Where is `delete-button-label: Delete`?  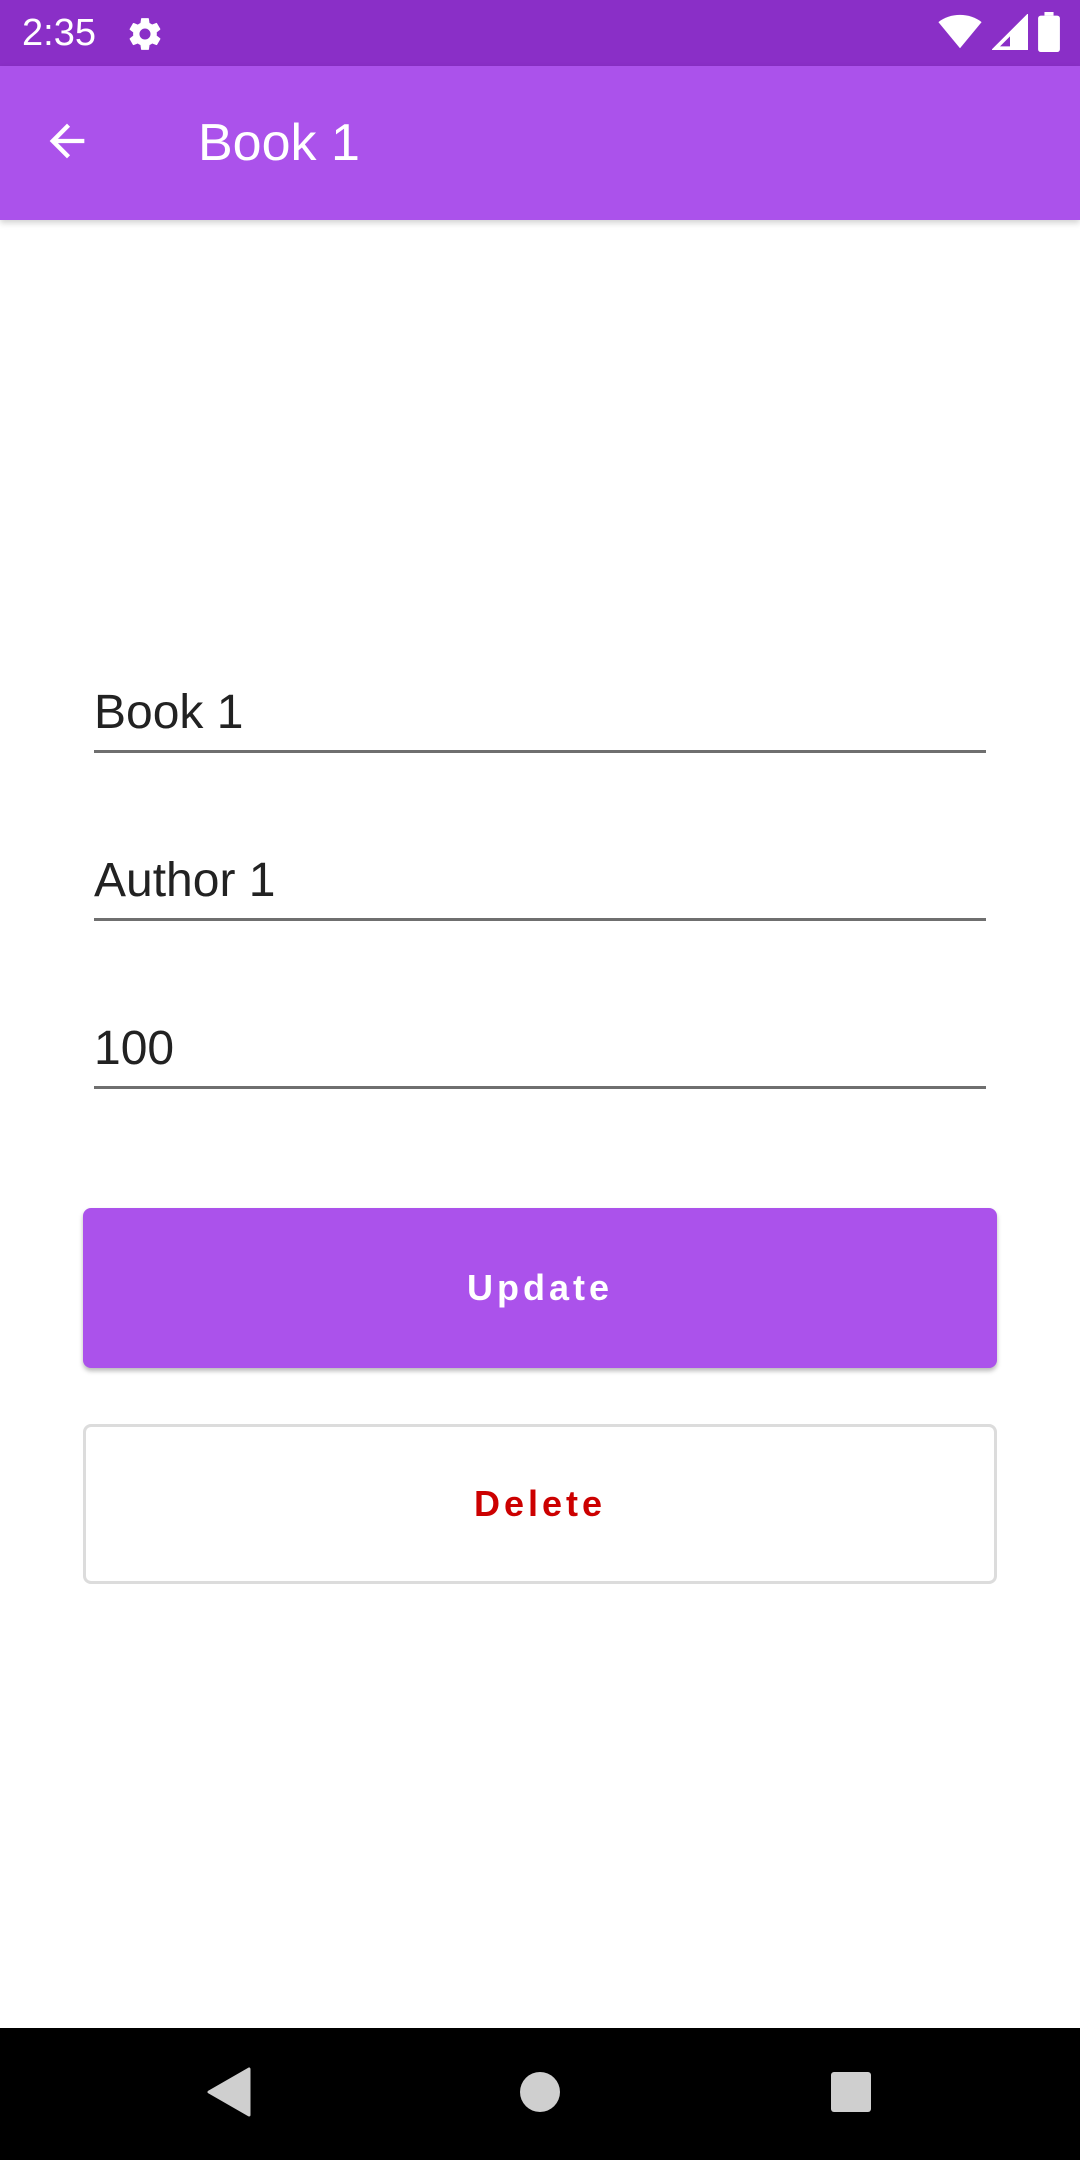
delete-button-label: Delete is located at coordinates (540, 1503).